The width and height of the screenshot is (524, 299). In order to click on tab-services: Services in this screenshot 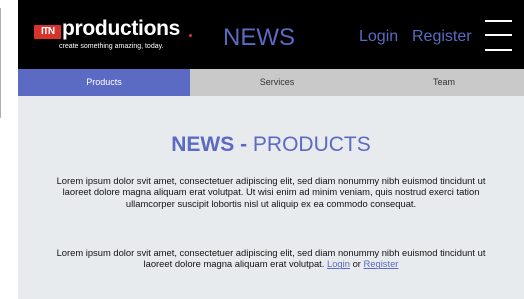, I will do `click(277, 82)`.